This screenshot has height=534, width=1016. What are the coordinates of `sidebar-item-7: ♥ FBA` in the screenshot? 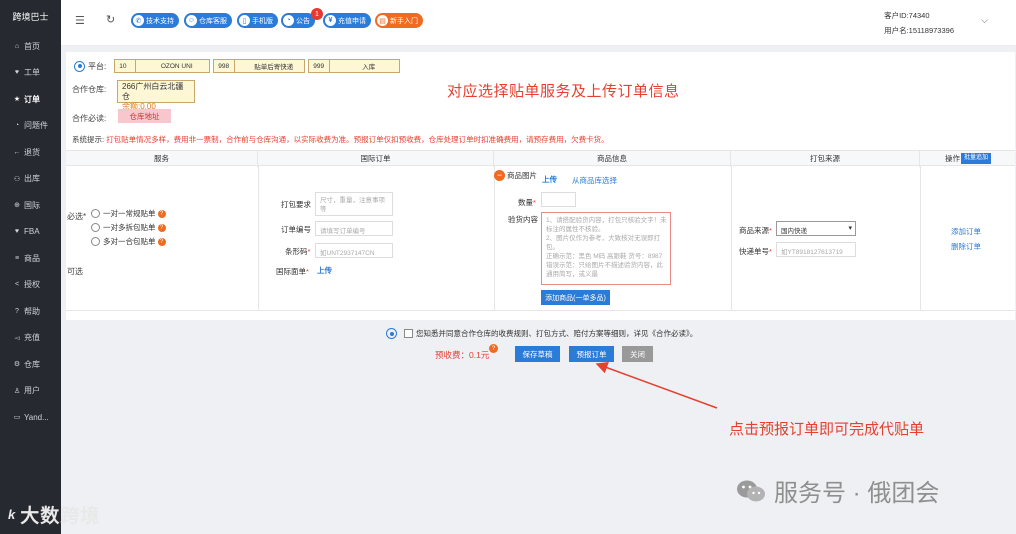 It's located at (30, 232).